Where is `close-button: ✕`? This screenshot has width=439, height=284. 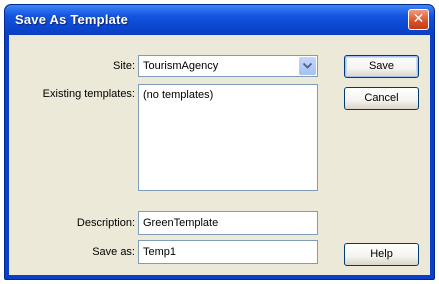
close-button: ✕ is located at coordinates (418, 19).